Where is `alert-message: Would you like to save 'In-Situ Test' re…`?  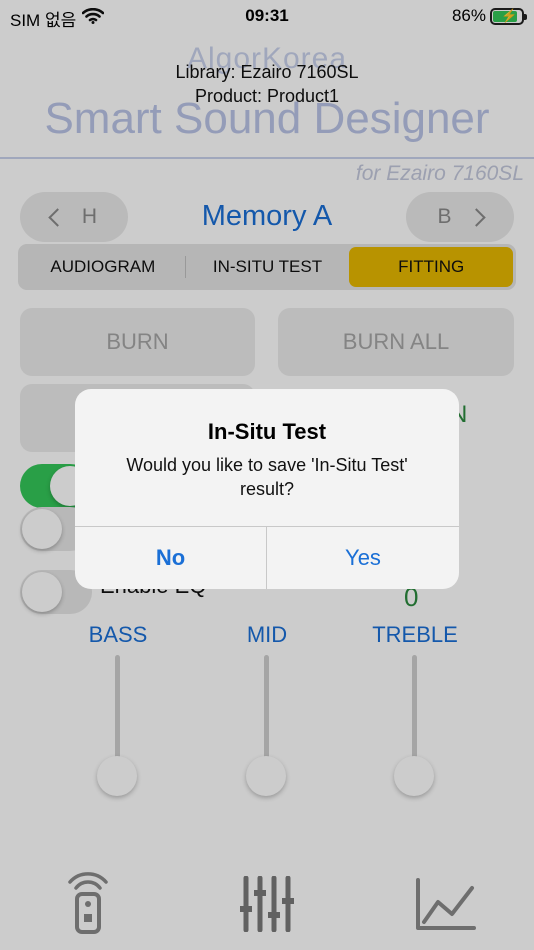
alert-message: Would you like to save 'In-Situ Test' re… is located at coordinates (267, 477).